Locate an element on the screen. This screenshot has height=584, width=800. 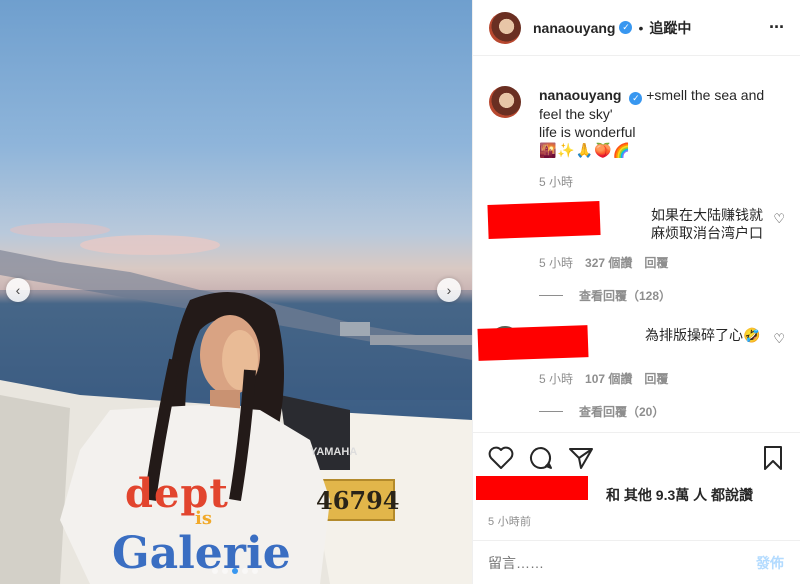
next-photo-button: › is located at coordinates (449, 290).